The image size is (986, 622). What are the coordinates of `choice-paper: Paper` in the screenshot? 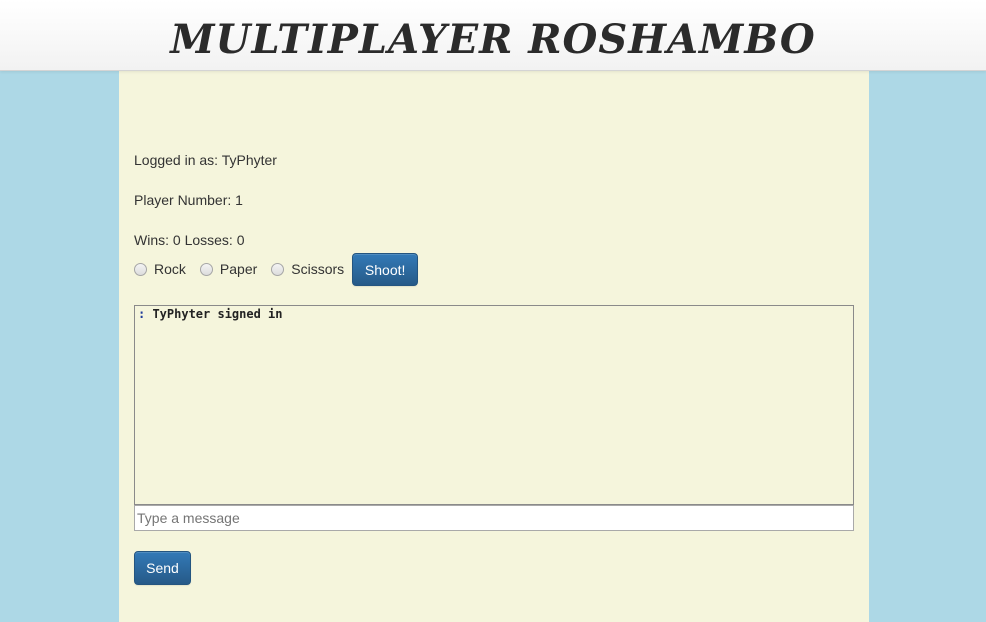 It's located at (233, 269).